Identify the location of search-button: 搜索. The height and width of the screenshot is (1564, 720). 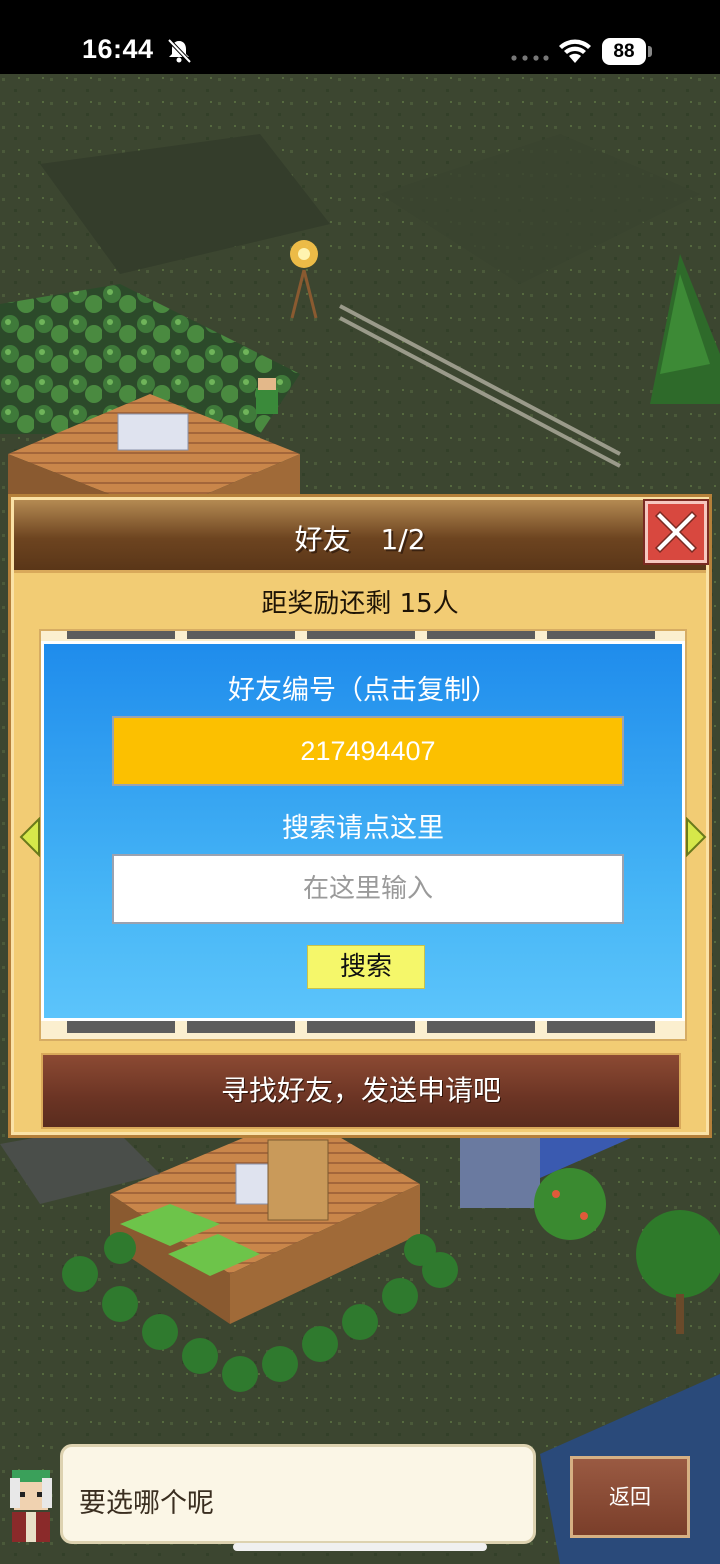
(366, 967).